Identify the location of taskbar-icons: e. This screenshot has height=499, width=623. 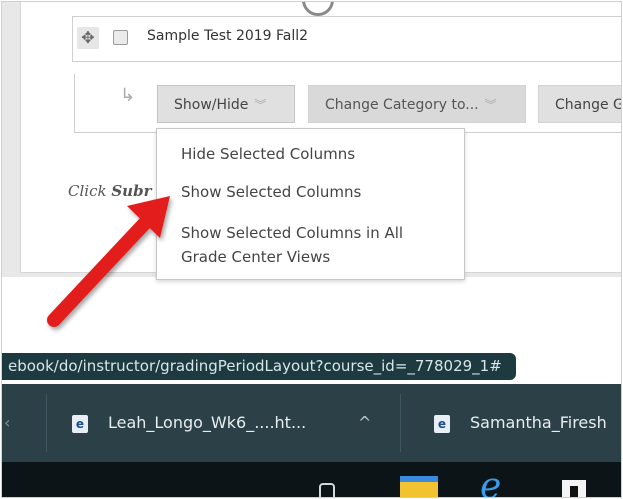
(452, 482).